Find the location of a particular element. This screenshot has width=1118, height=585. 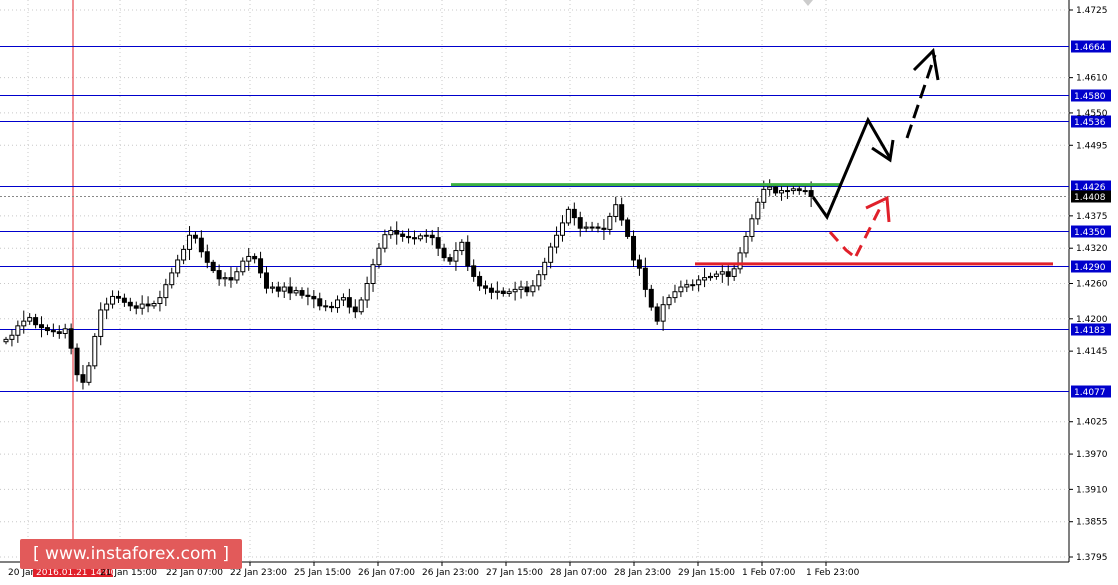

x-tick-label: 25 Jan 15:00 is located at coordinates (322, 573).